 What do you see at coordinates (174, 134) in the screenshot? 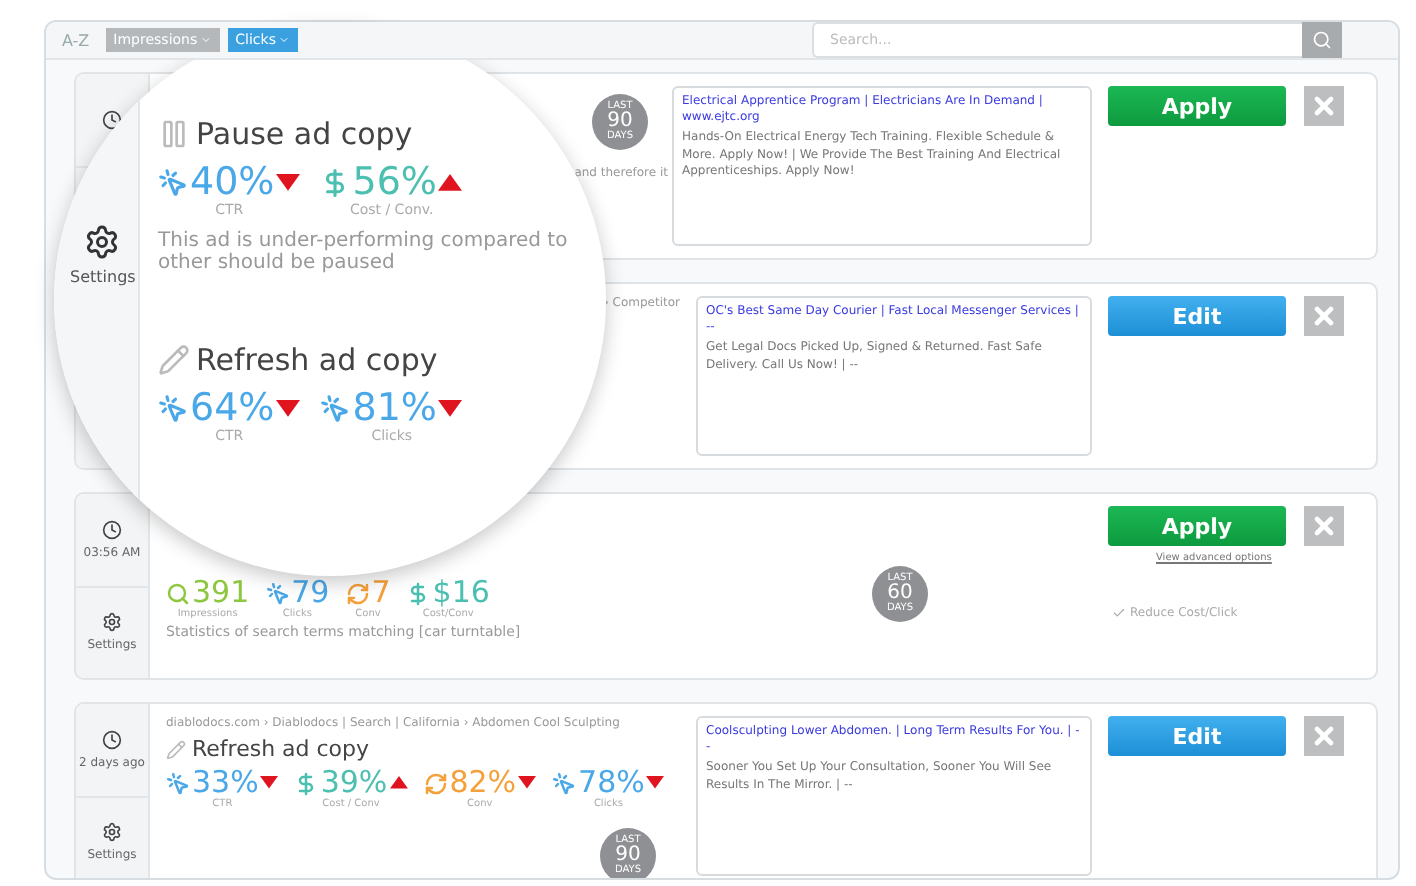
I see `pause-icon` at bounding box center [174, 134].